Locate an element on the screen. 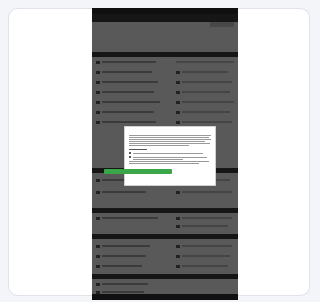 The image size is (320, 302). dialog-section-label is located at coordinates (138, 149).